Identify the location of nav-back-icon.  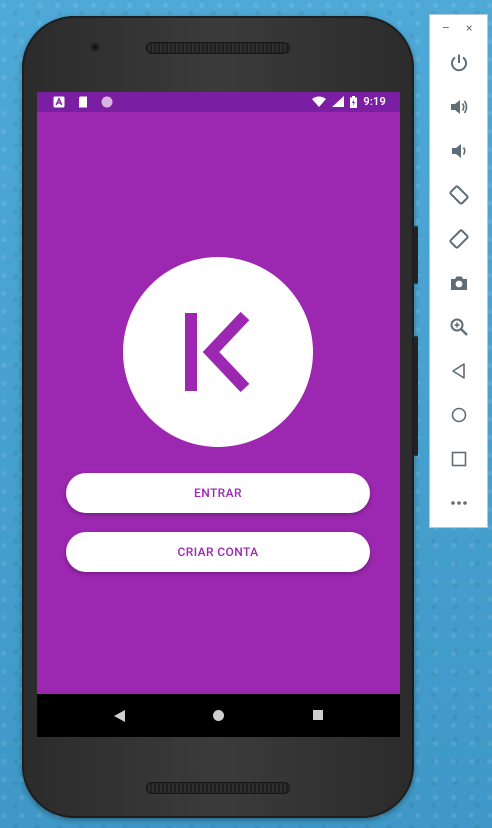
(119, 716).